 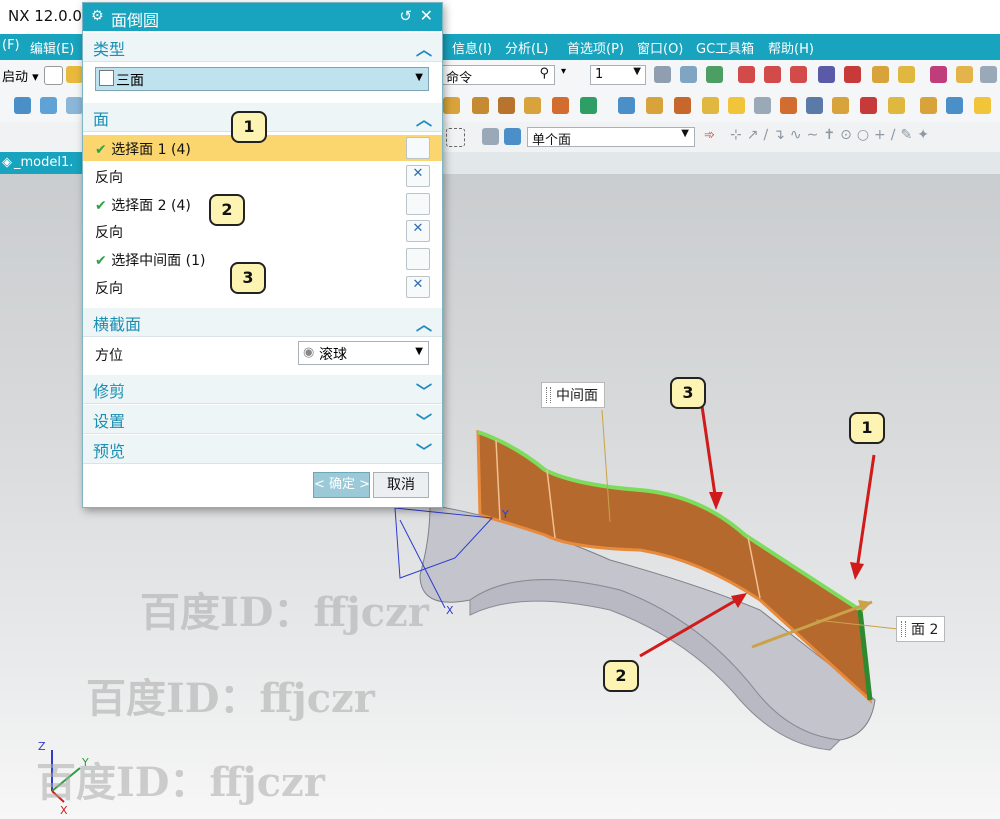 What do you see at coordinates (526, 47) in the screenshot?
I see `menu-analysis: 分析(L)` at bounding box center [526, 47].